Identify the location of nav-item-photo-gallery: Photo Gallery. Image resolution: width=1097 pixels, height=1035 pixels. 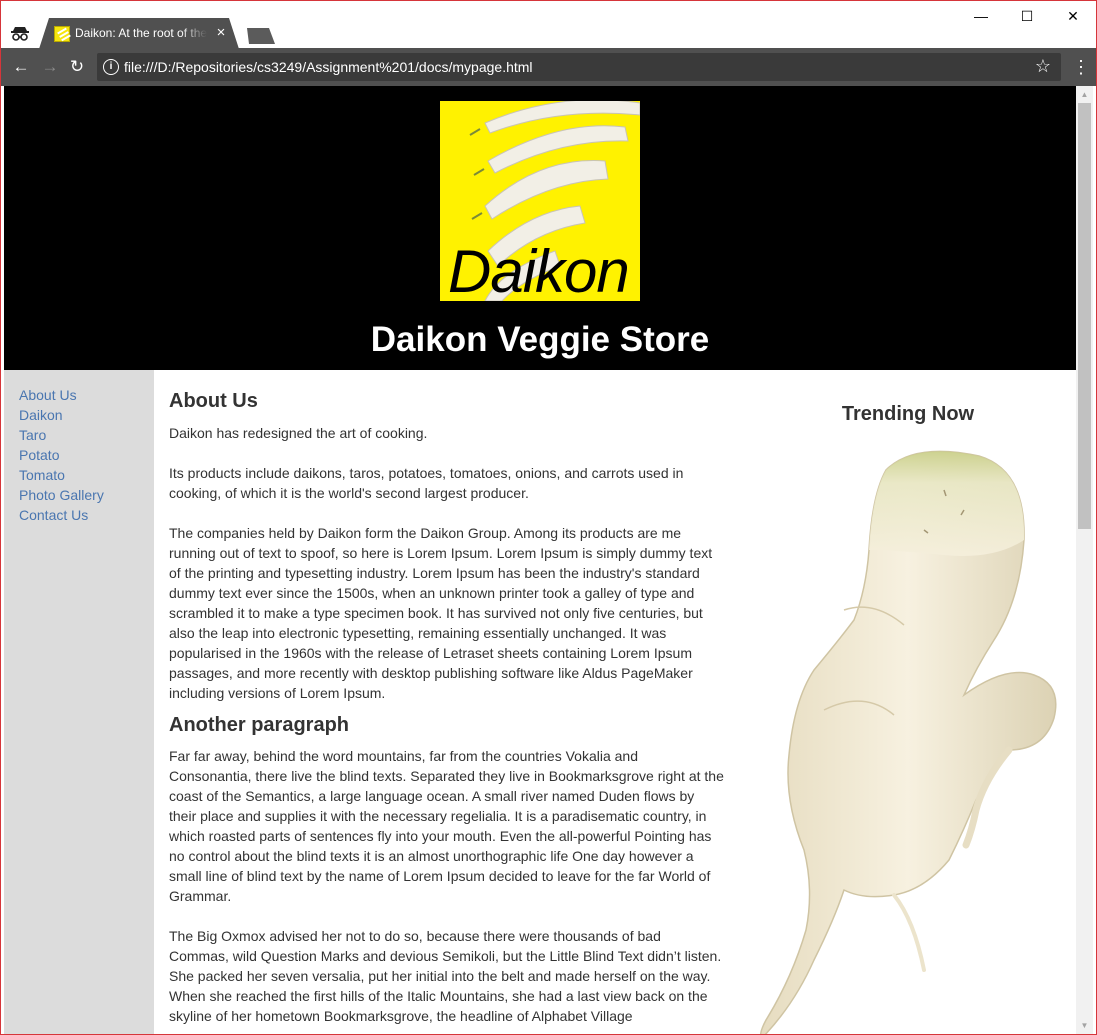
(86, 496).